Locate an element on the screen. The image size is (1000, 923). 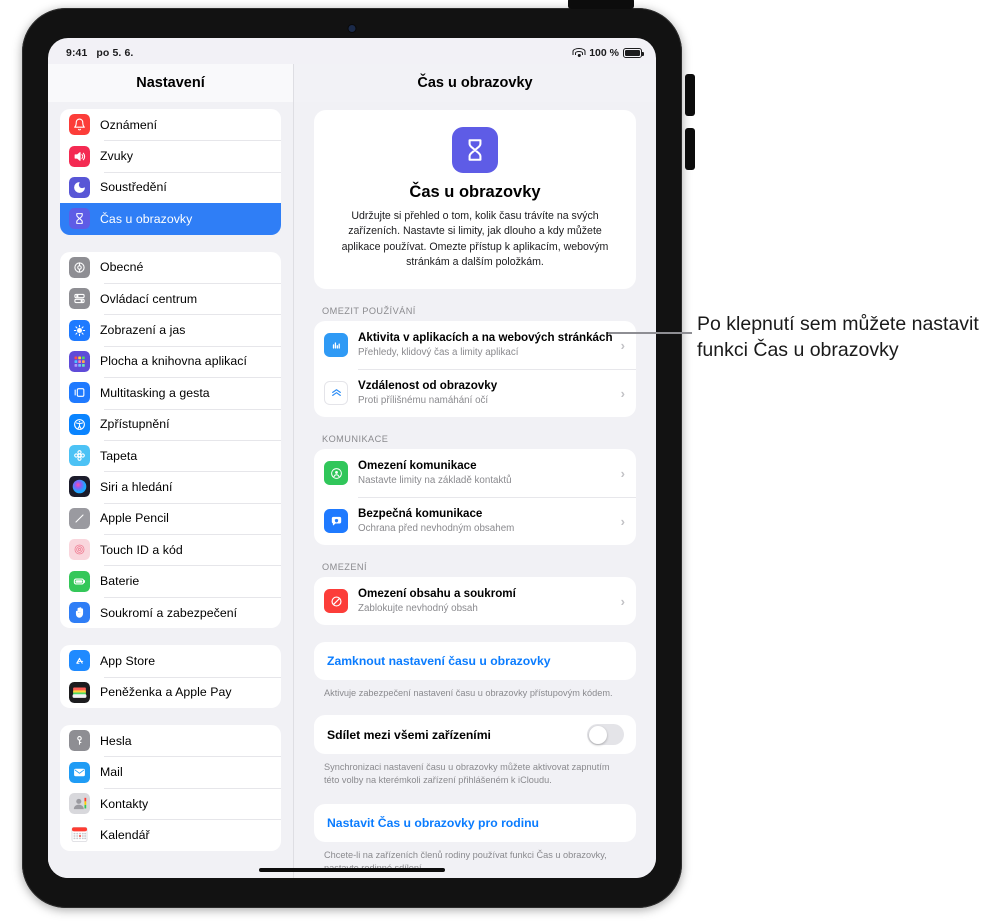
lock-screen-time-settings-button: Zamknout nastavení času u obrazovky is located at coordinates (475, 661).